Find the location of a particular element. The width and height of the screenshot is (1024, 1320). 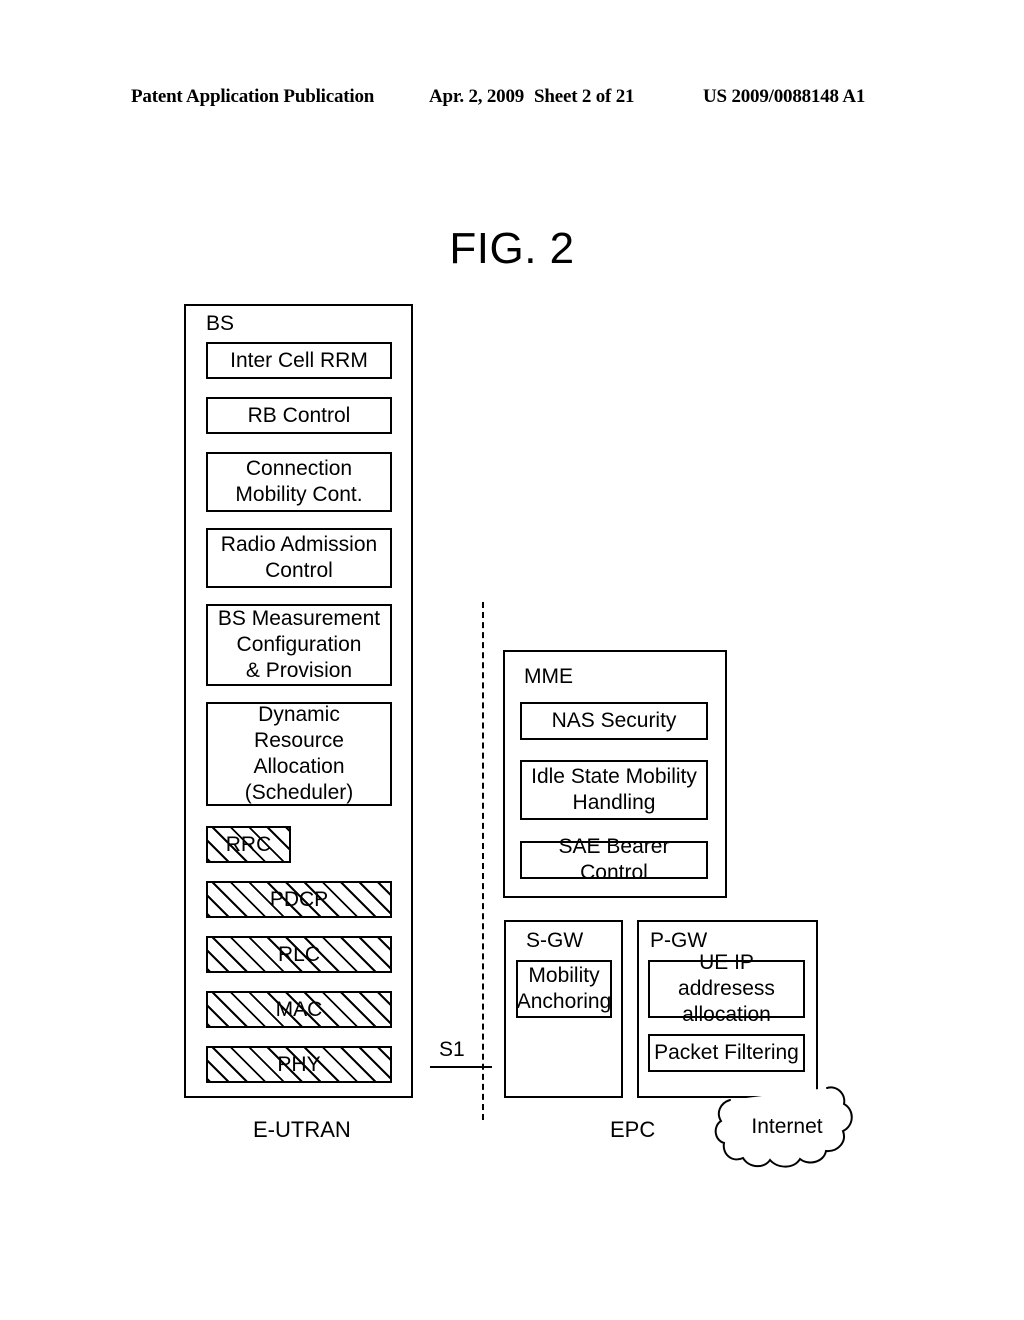

eutran-epc-divider is located at coordinates (483, 861).